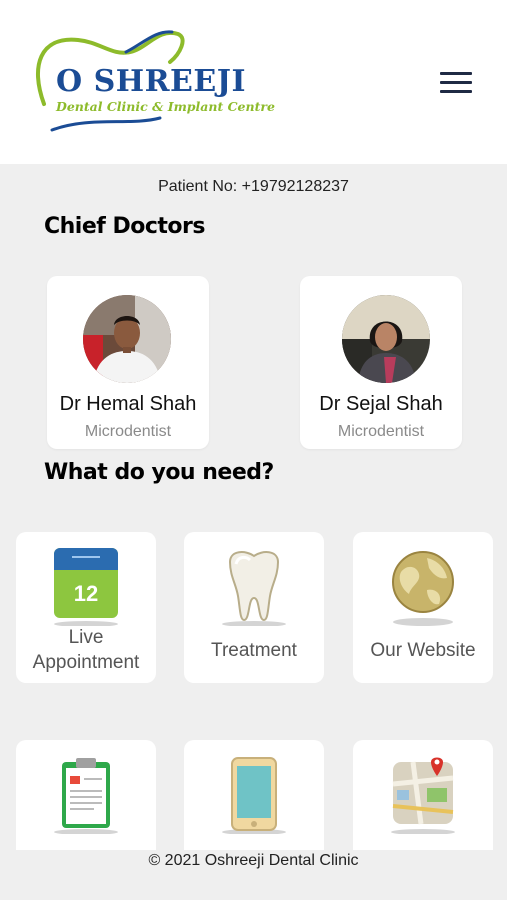 This screenshot has width=507, height=900. What do you see at coordinates (159, 472) in the screenshot?
I see `needs-title: What do you need?` at bounding box center [159, 472].